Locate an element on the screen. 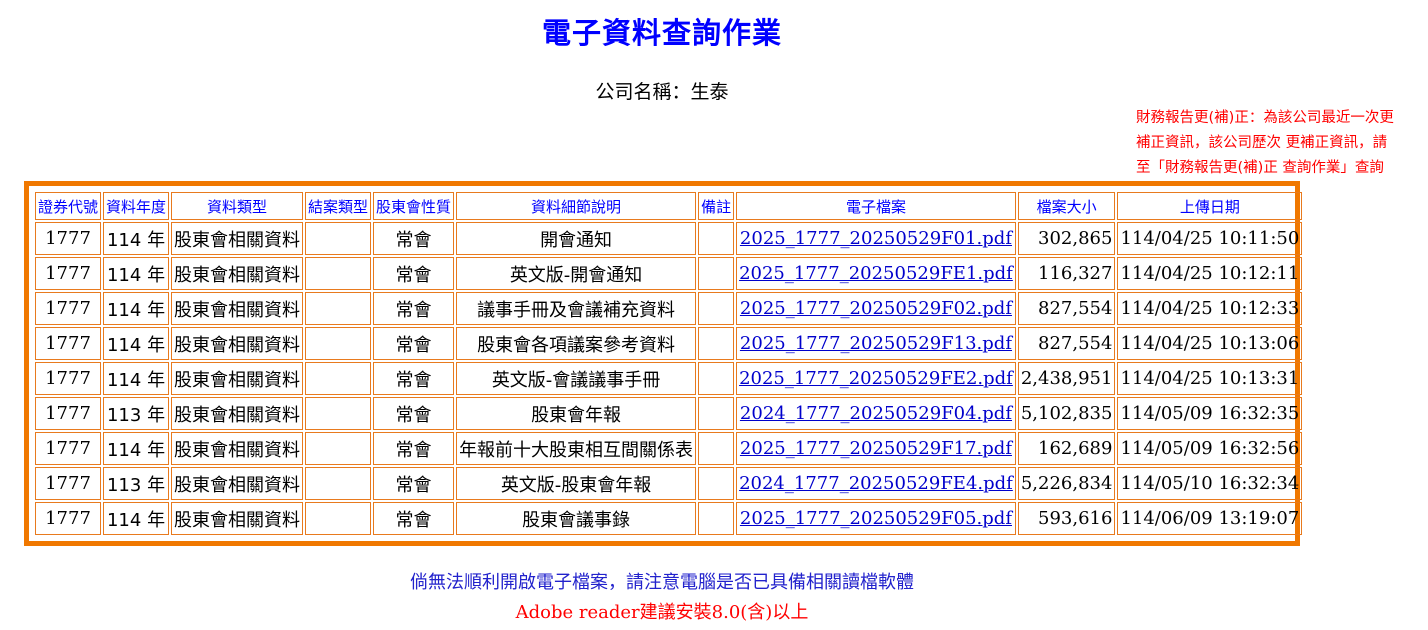 This screenshot has width=1428, height=630. header-detail: 資料細節說明 is located at coordinates (576, 206).